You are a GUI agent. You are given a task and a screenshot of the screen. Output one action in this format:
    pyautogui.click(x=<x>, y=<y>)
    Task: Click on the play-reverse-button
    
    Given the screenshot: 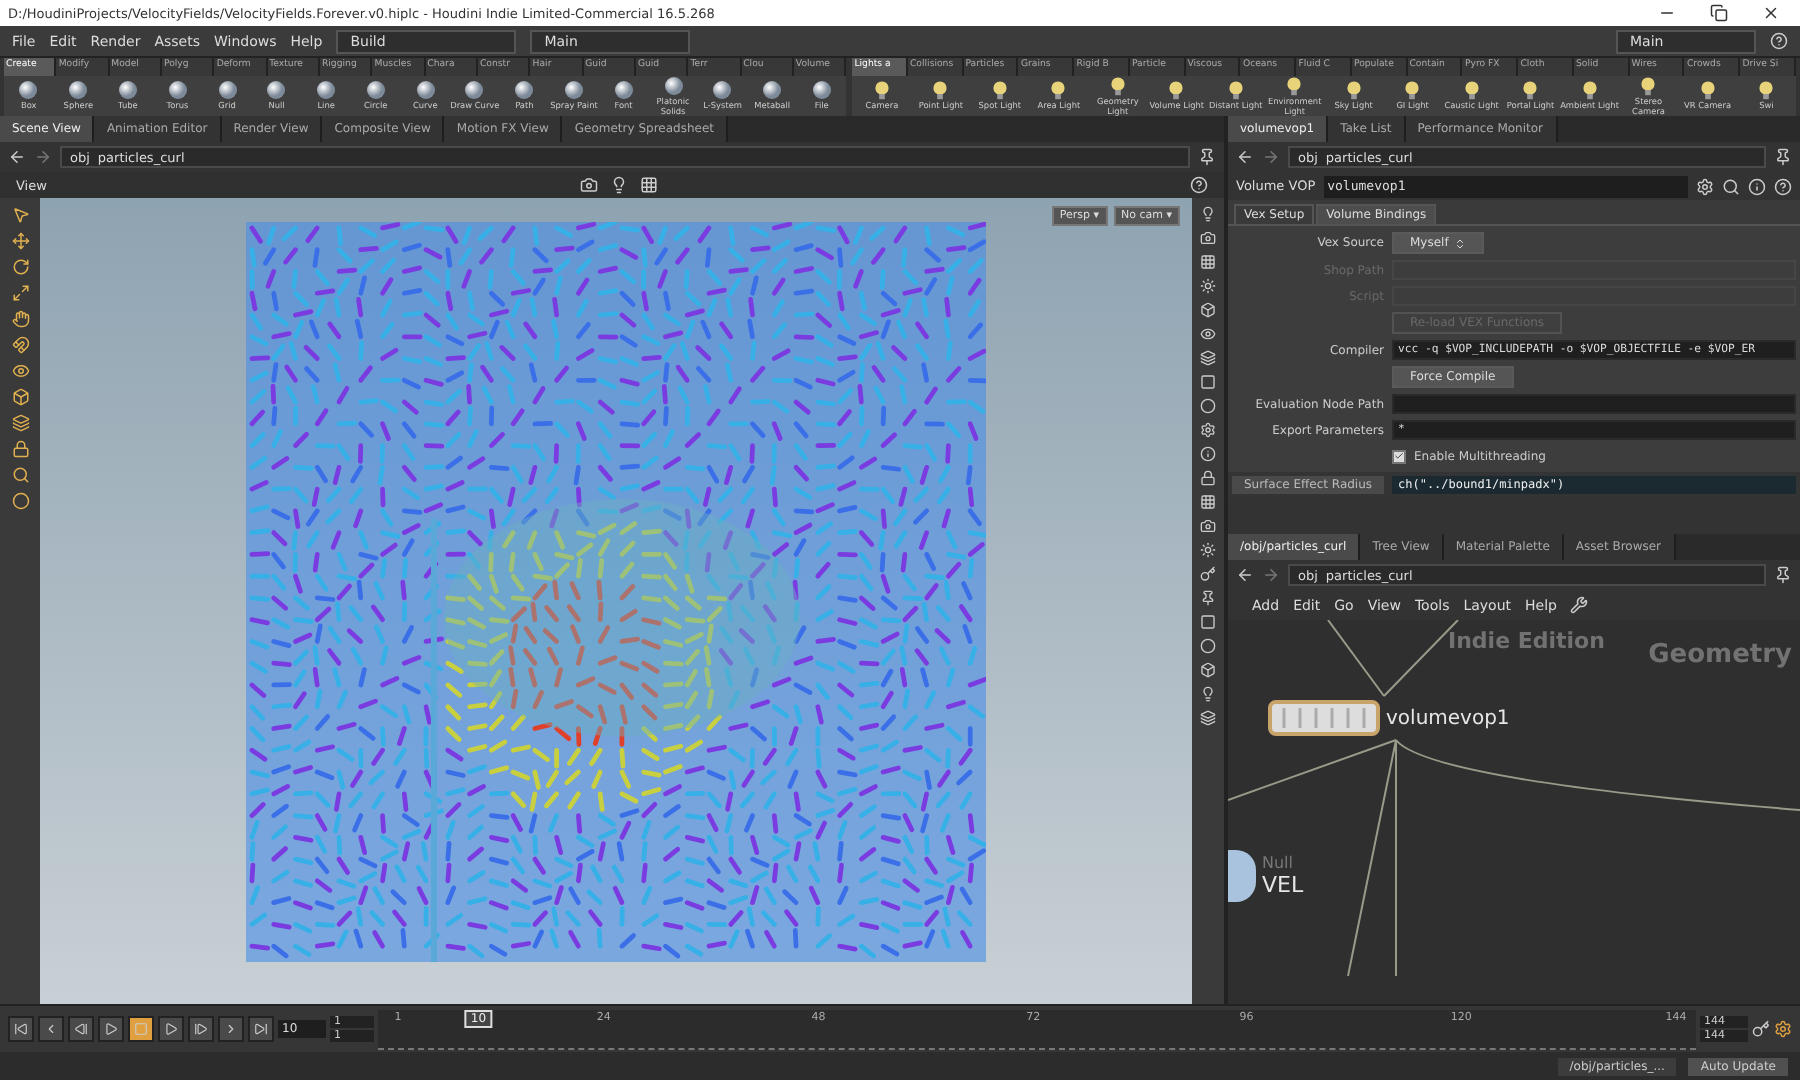 What is the action you would take?
    pyautogui.click(x=111, y=1029)
    